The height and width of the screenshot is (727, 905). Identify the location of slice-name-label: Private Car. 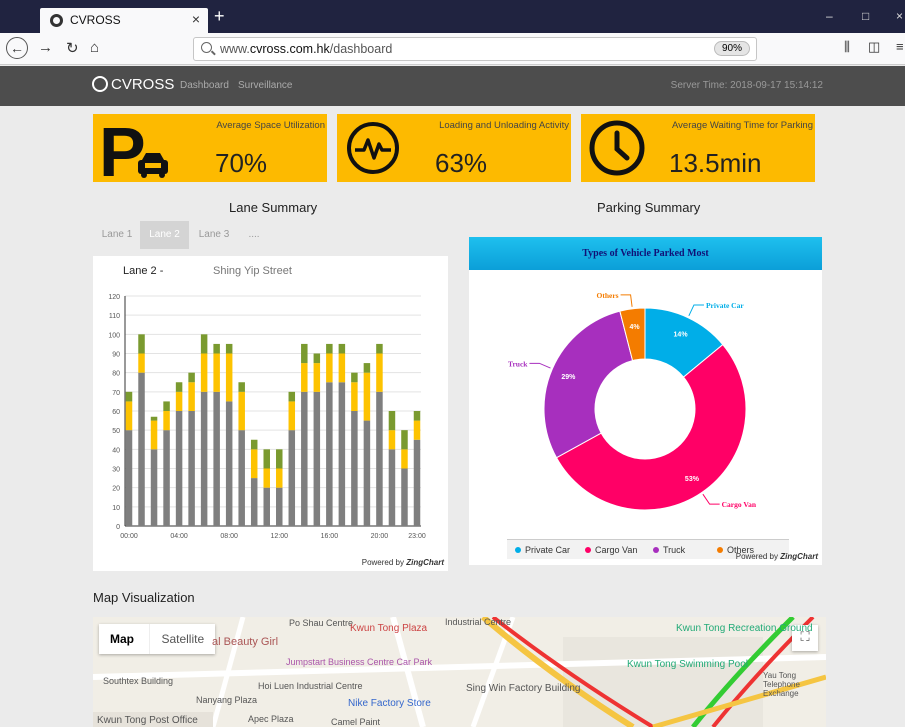
(725, 305).